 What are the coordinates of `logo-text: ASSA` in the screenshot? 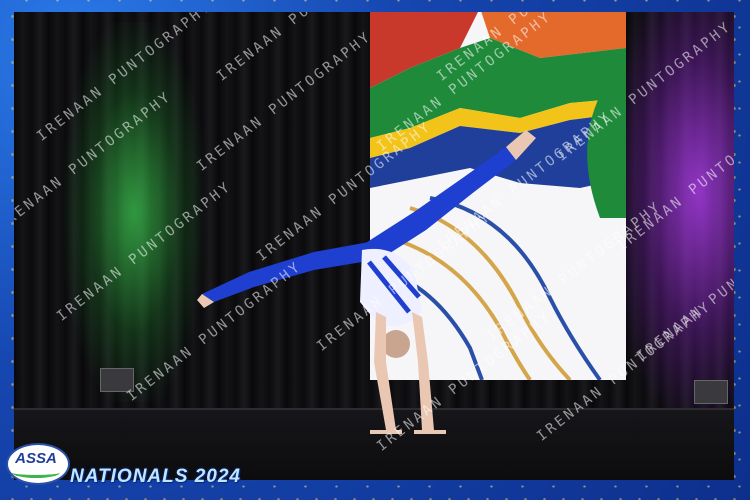 It's located at (36, 458).